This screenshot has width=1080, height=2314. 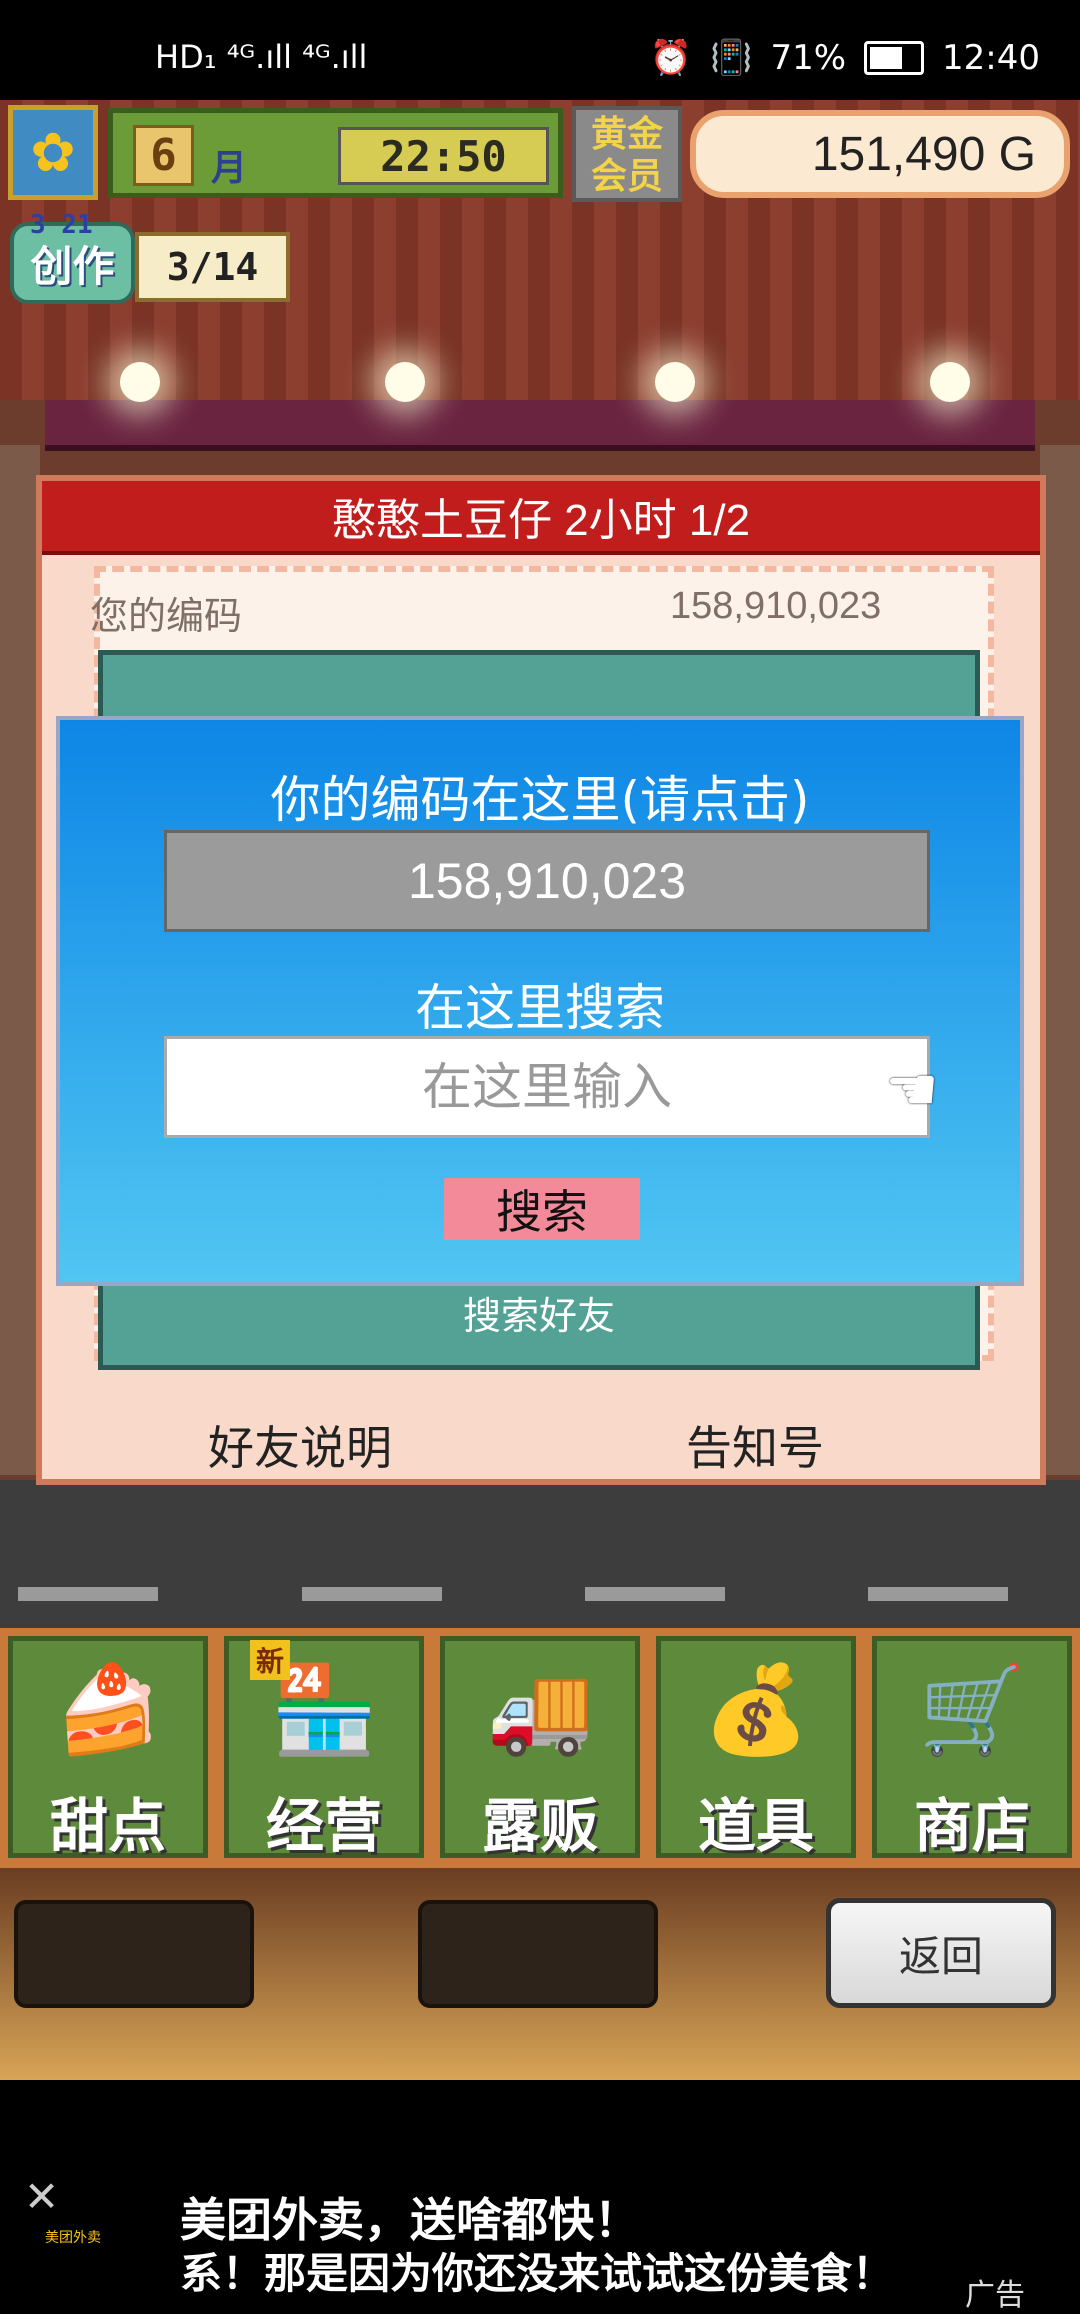 I want to click on month-label: 月, so click(x=229, y=168).